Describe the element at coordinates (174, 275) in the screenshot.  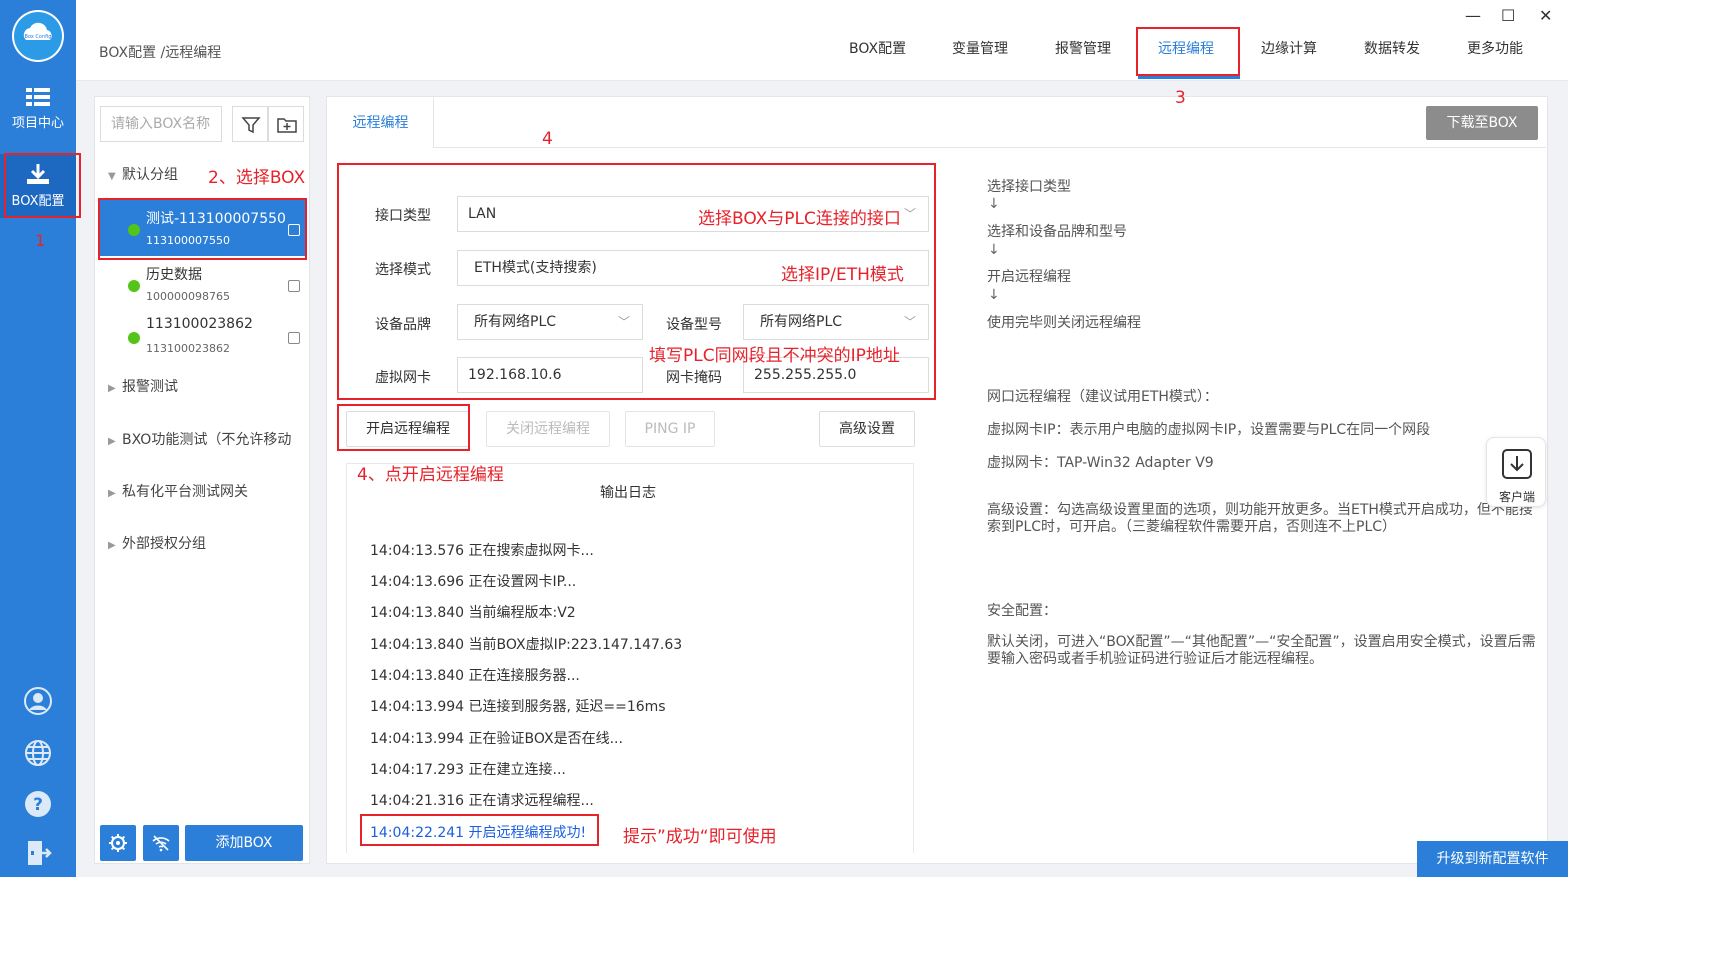
I see `box-name: 历史数据` at that location.